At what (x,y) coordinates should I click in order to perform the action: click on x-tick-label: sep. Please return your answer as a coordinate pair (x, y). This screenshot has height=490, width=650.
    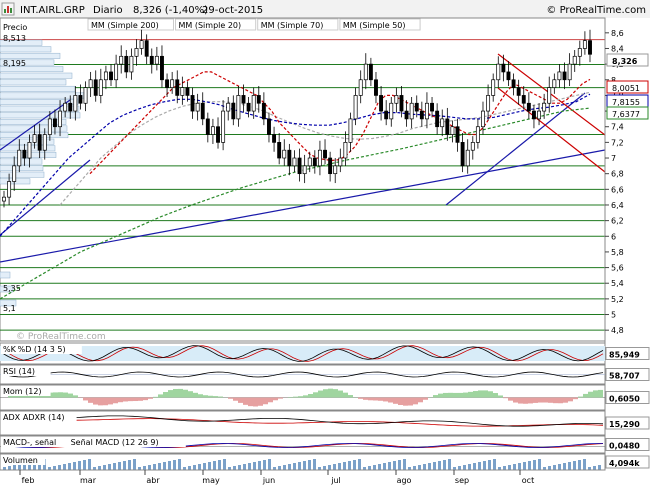
    Looking at the image, I should click on (462, 480).